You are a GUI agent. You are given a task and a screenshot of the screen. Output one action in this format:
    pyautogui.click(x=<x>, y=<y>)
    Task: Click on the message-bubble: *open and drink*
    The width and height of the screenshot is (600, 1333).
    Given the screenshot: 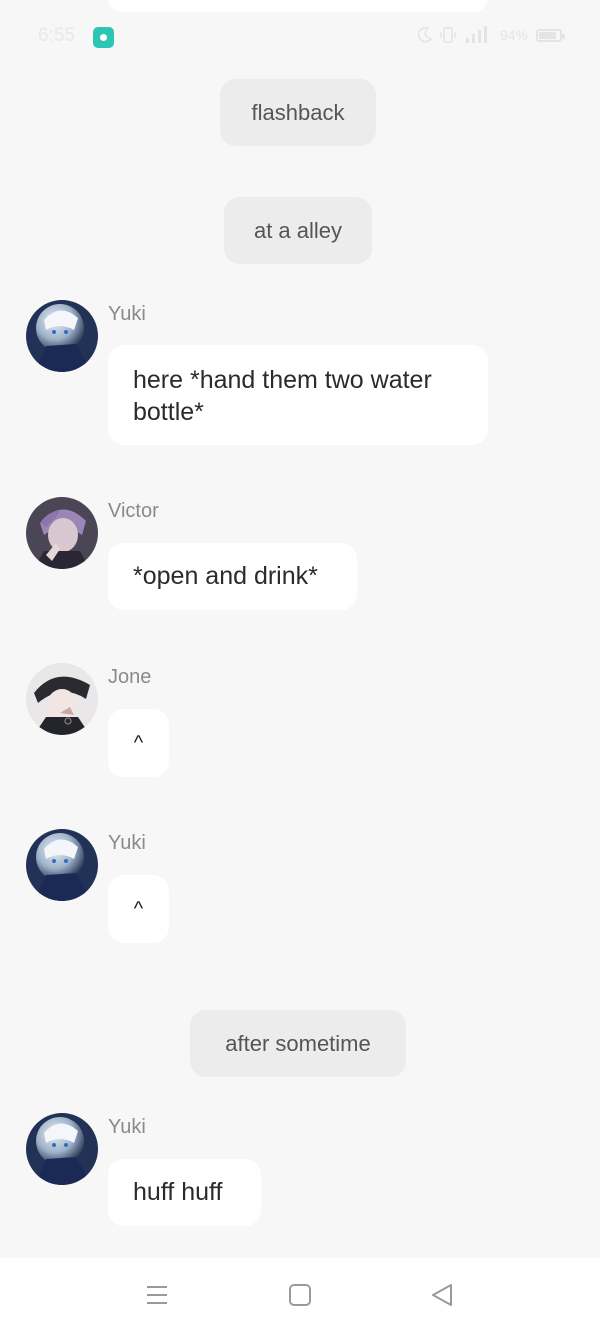 What is the action you would take?
    pyautogui.click(x=232, y=576)
    